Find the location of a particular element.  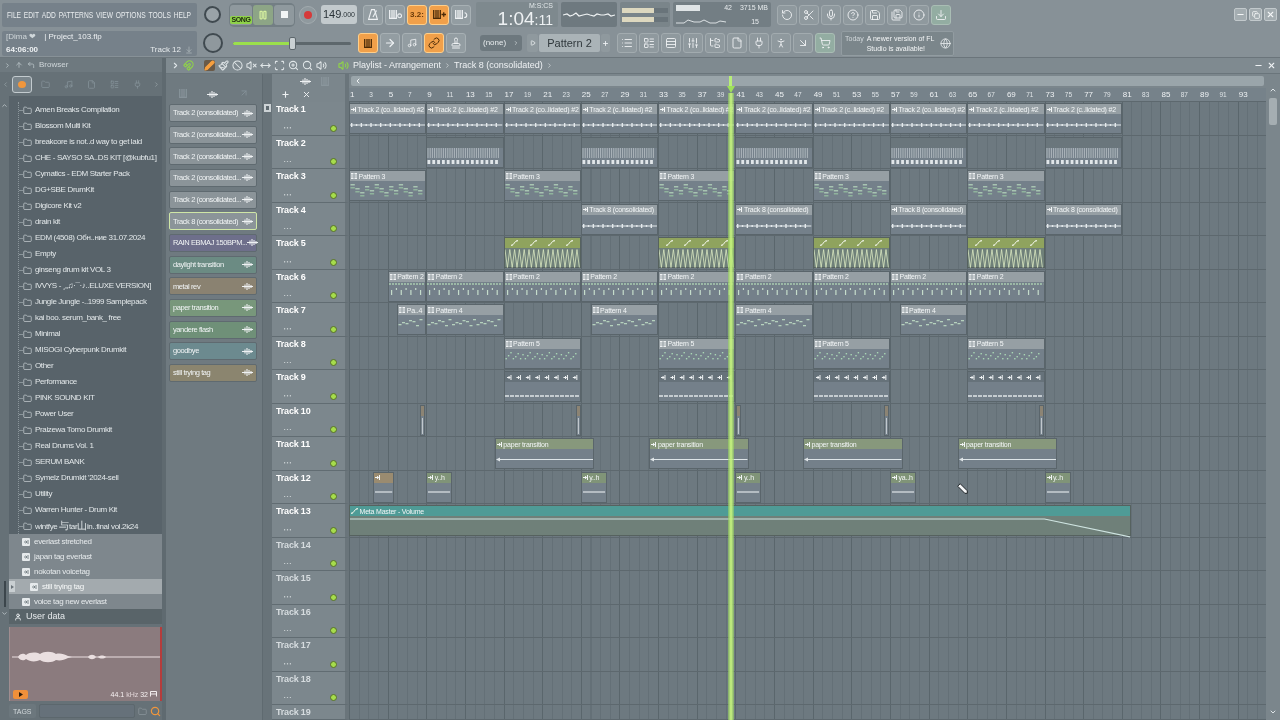

folder-item: Real Drums Vol. 1 is located at coordinates (90, 446).